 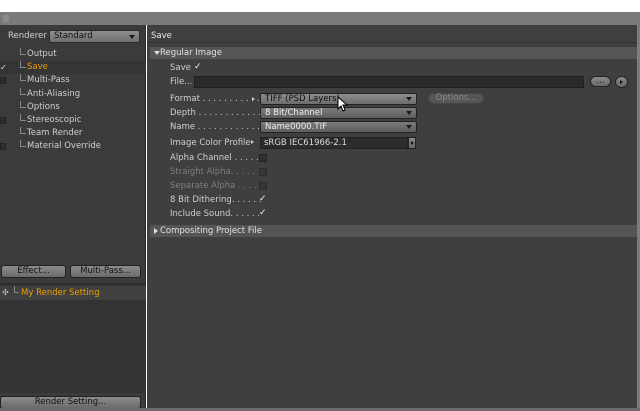 I want to click on tree-item-material-override: Material Override, so click(x=73, y=146).